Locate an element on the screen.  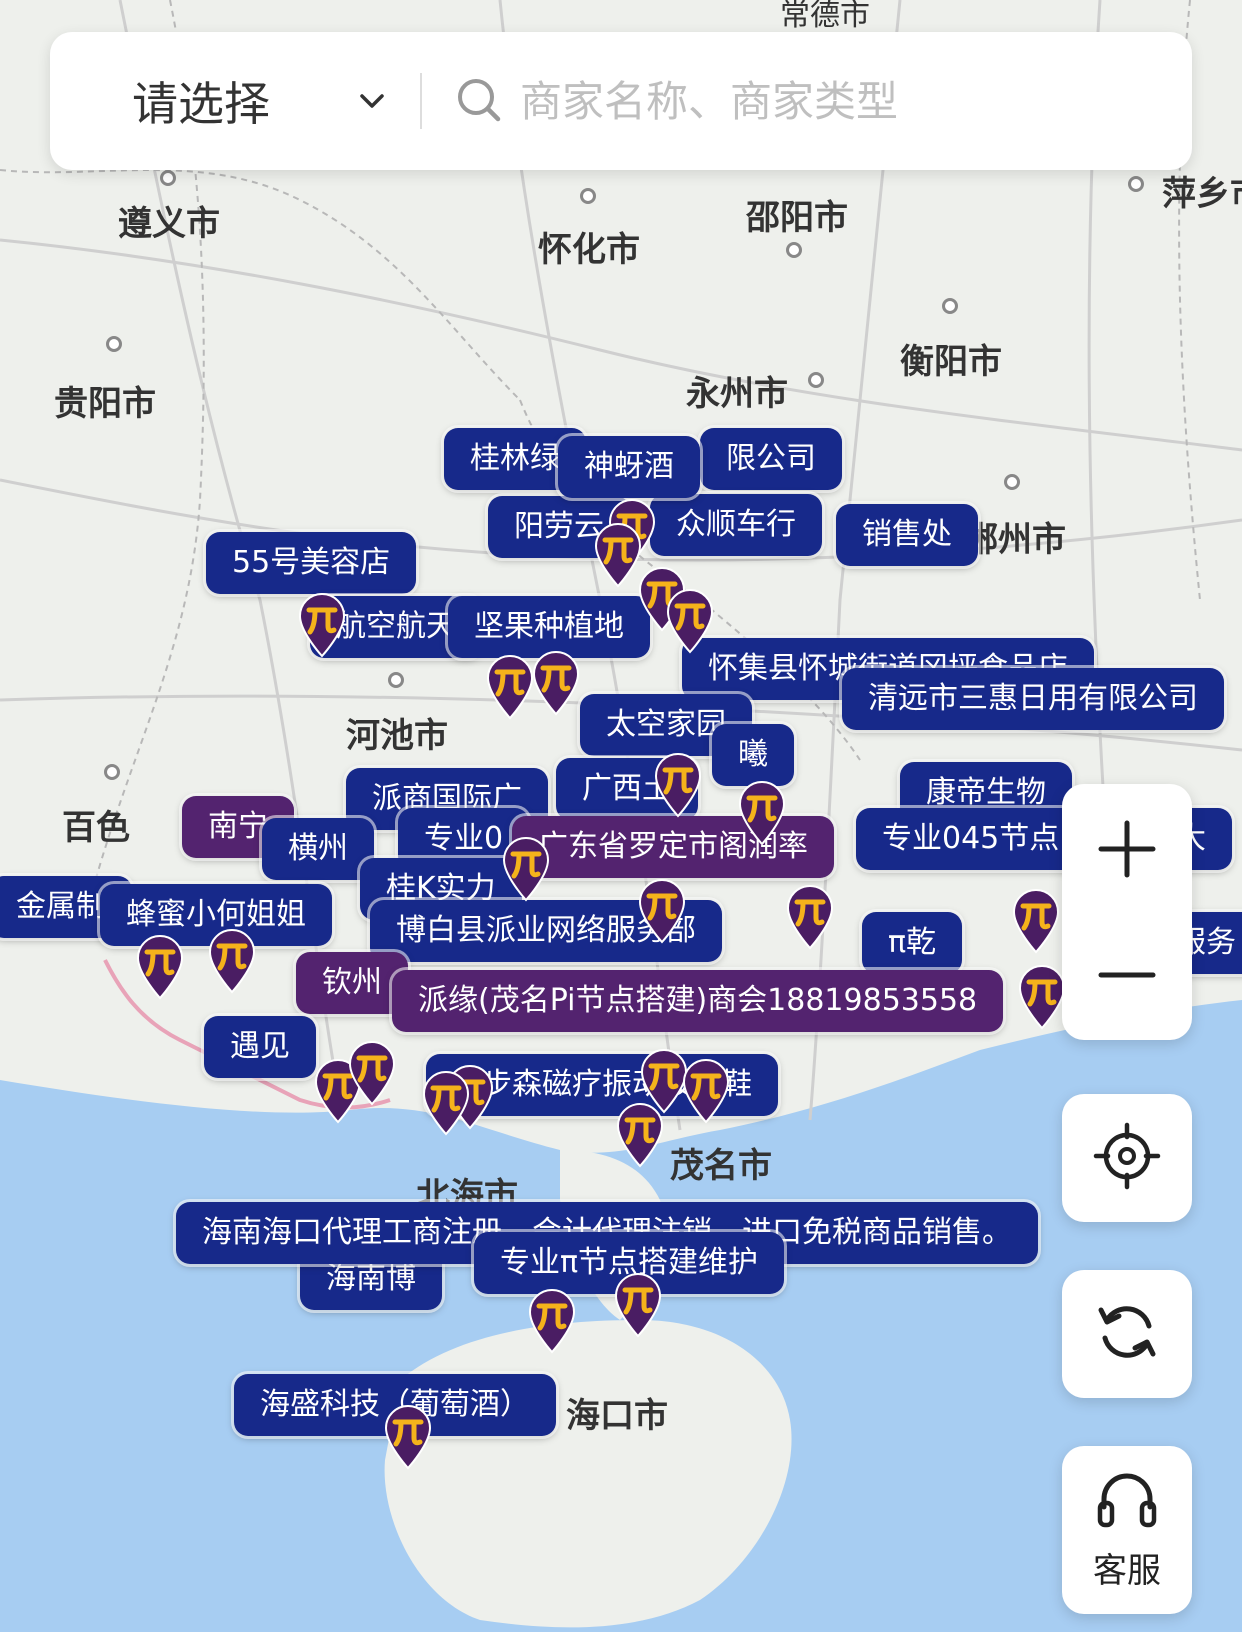
category-select: 请选择 is located at coordinates (237, 101).